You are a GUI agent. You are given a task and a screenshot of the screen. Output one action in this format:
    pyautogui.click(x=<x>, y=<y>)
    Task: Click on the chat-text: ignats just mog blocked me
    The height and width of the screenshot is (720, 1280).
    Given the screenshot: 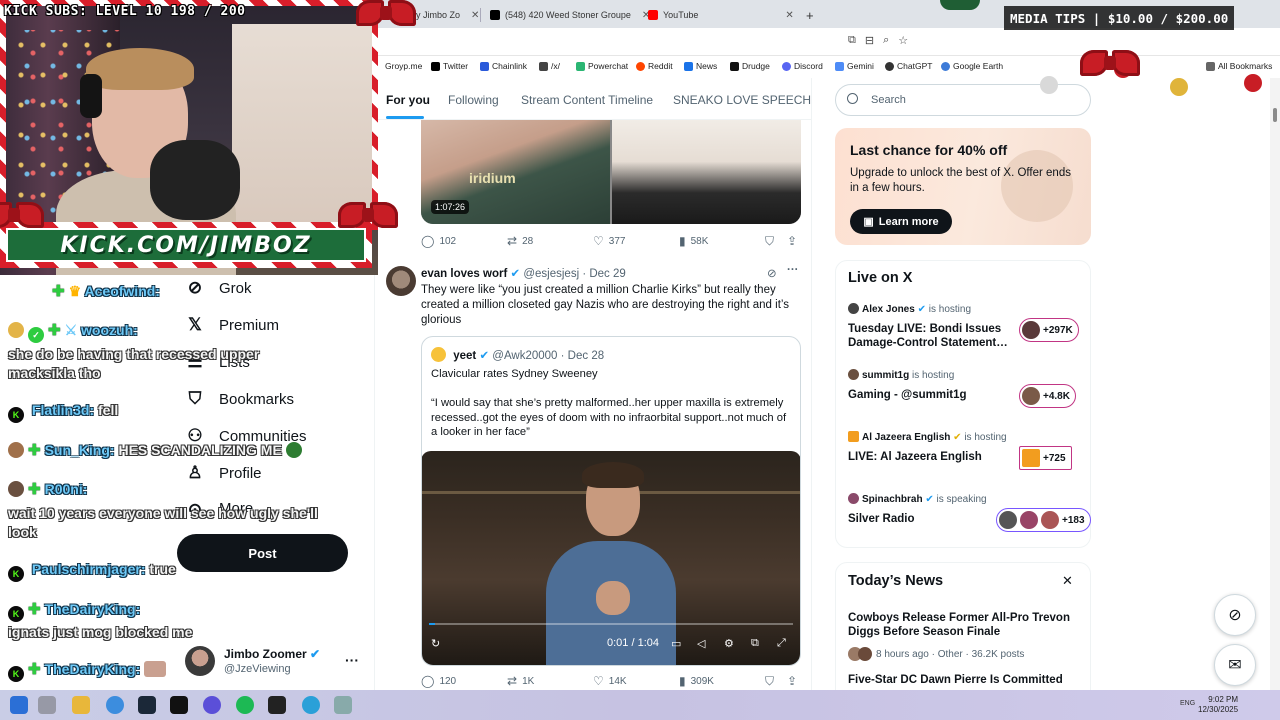 What is the action you would take?
    pyautogui.click(x=100, y=632)
    